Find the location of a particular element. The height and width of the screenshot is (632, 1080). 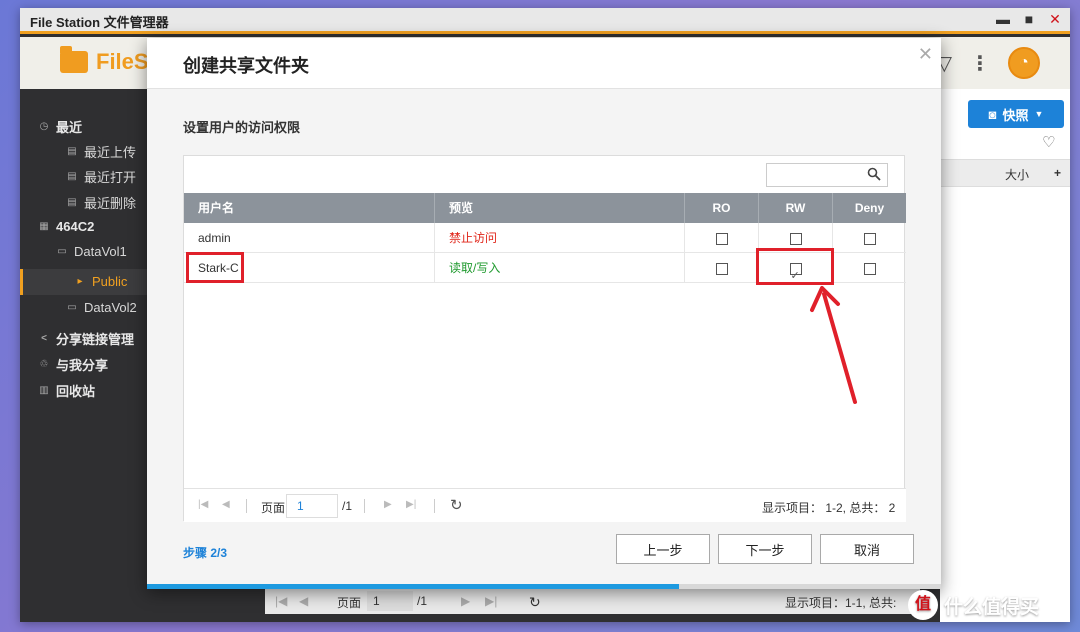

file-station-logo-icon is located at coordinates (74, 59).